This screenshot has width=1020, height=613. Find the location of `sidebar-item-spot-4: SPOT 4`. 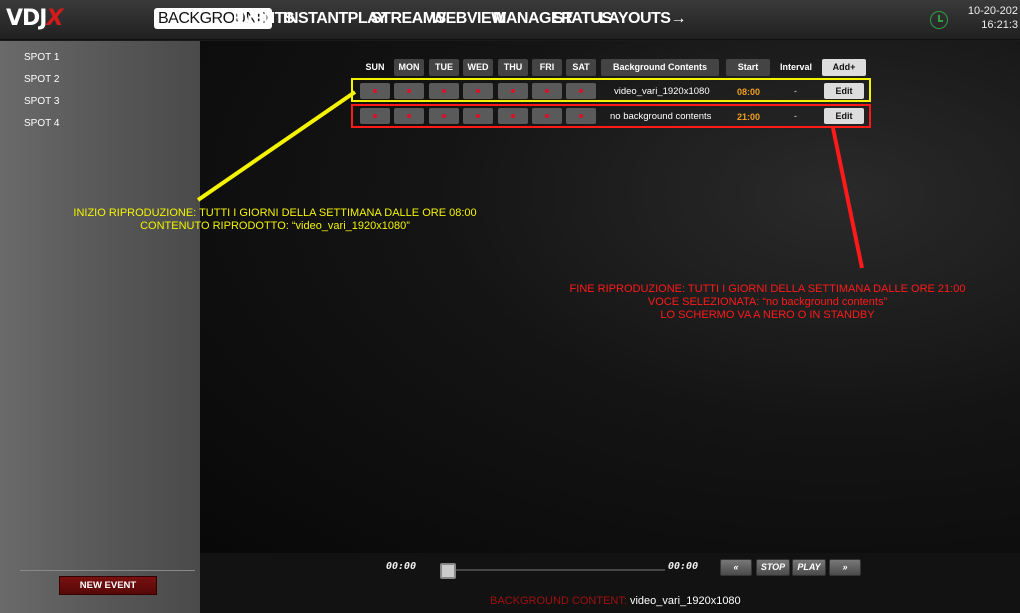

sidebar-item-spot-4: SPOT 4 is located at coordinates (41, 123).